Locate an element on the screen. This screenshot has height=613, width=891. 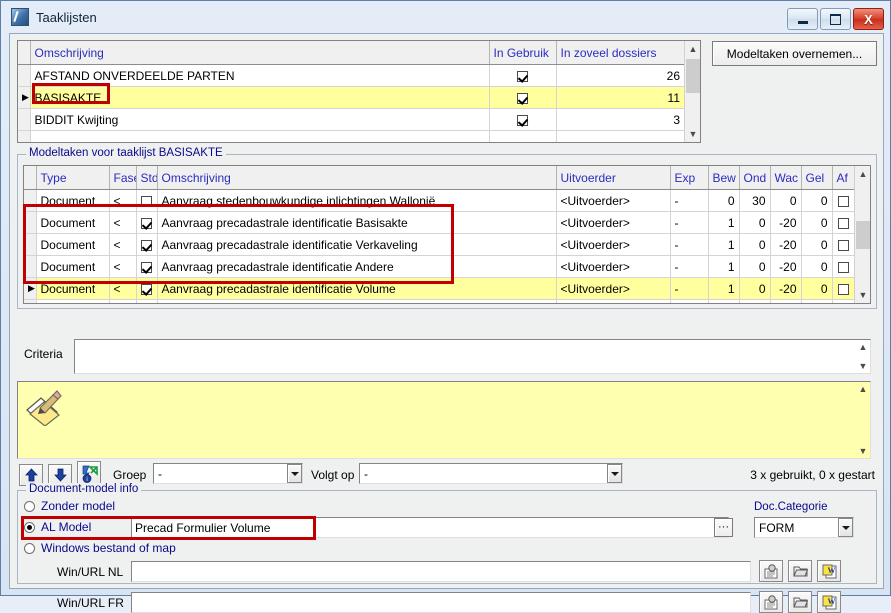
cell-wac: 0 is located at coordinates (786, 200).